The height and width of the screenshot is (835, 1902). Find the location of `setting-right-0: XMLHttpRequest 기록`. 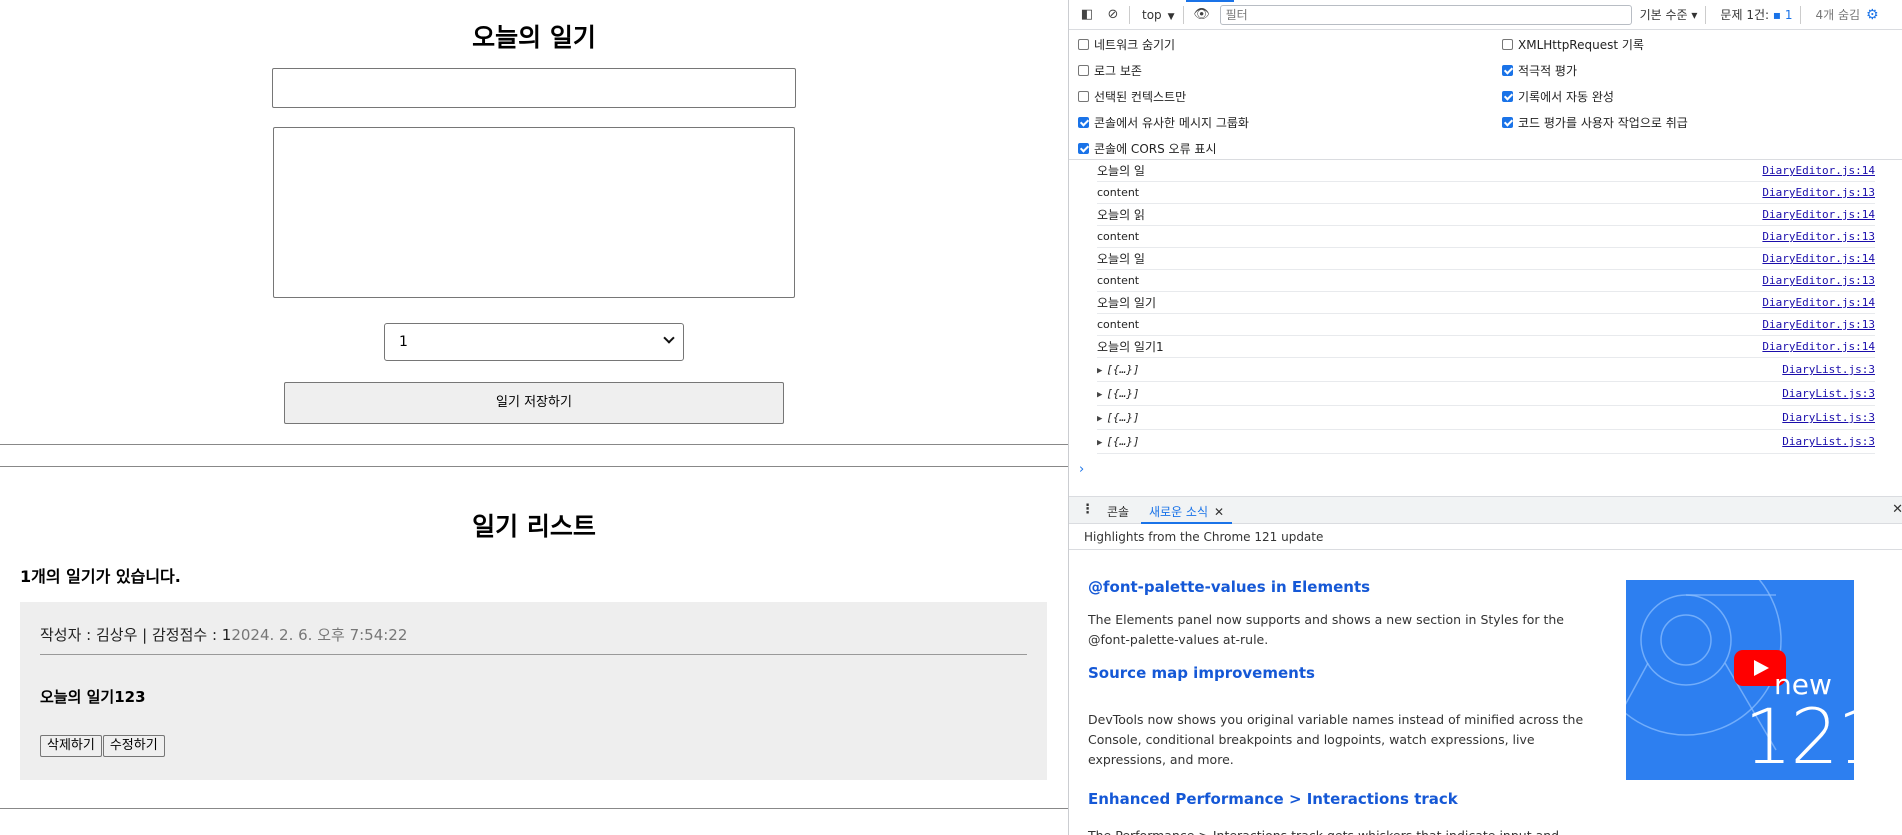

setting-right-0: XMLHttpRequest 기록 is located at coordinates (1573, 44).